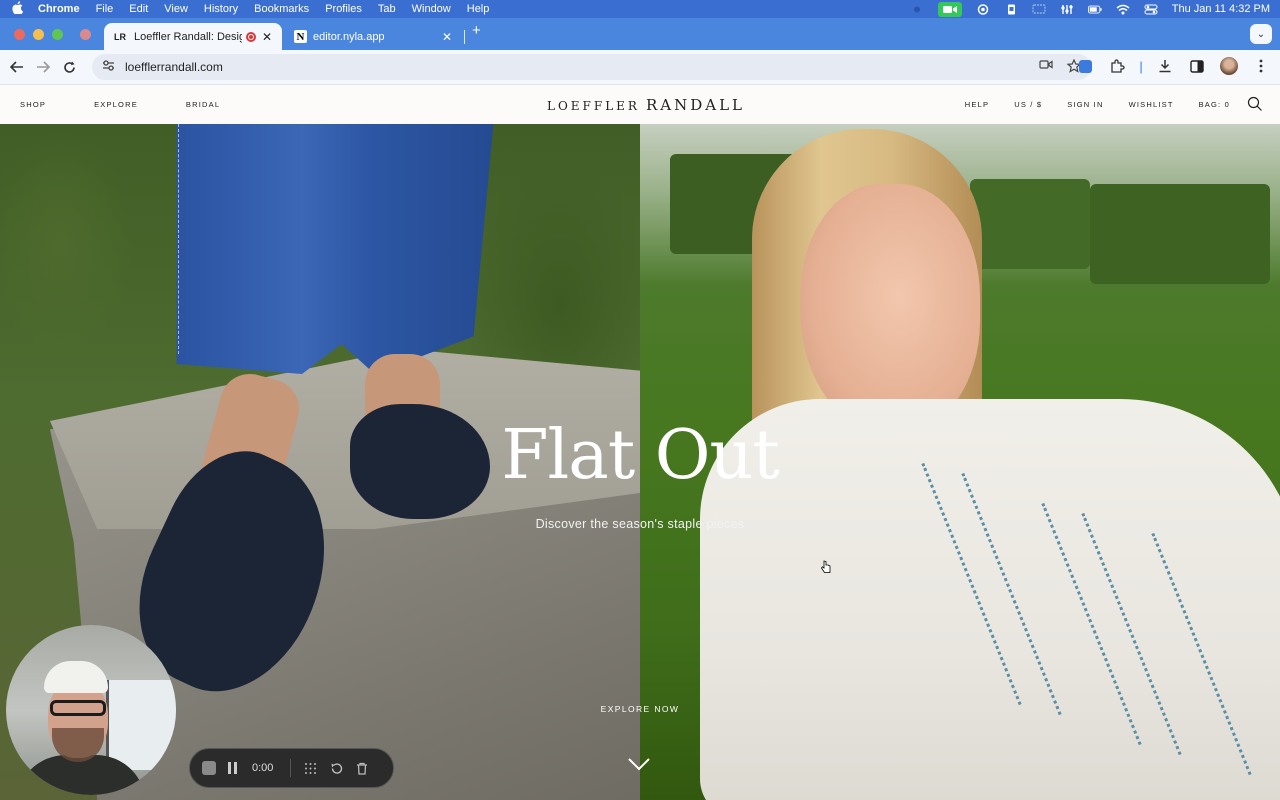 This screenshot has width=1280, height=800. Describe the element at coordinates (1214, 104) in the screenshot. I see `nav-bag: BAG: 0` at that location.